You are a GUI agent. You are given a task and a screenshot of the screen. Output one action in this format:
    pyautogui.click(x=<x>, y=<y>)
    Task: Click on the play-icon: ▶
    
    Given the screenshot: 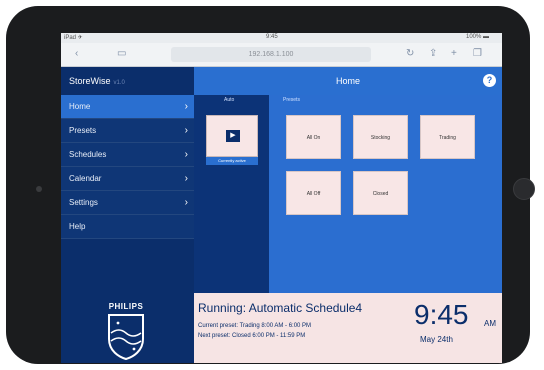 What is the action you would take?
    pyautogui.click(x=233, y=136)
    